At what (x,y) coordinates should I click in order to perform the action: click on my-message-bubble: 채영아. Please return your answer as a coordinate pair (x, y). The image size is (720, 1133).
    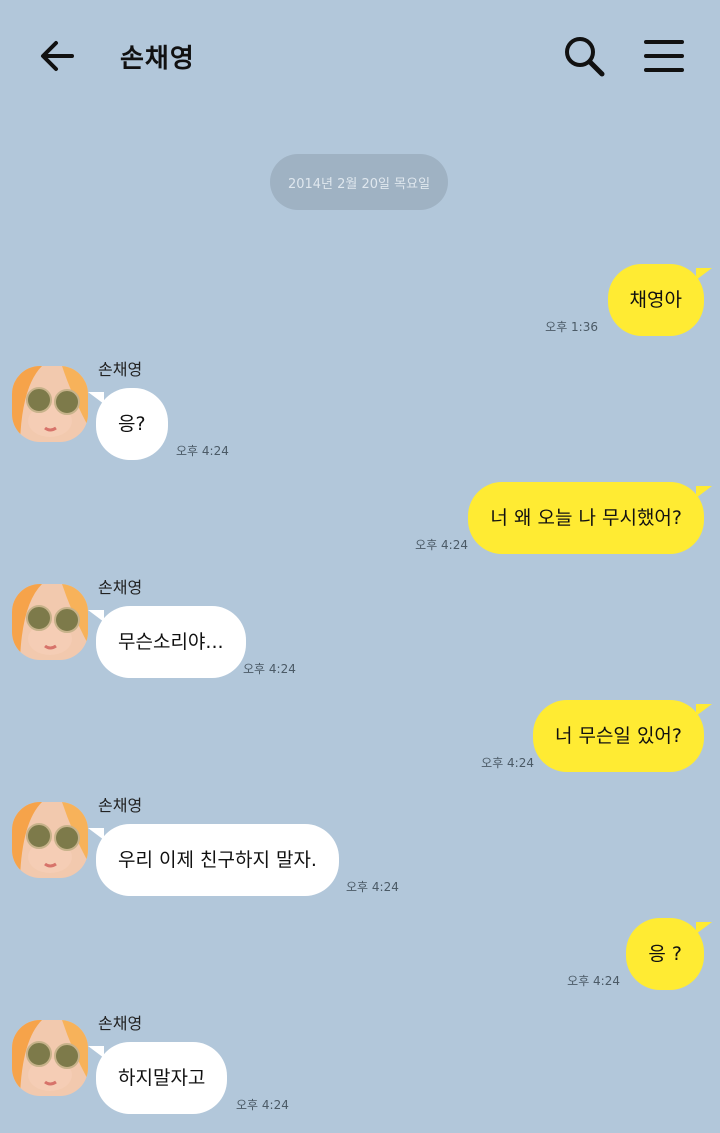
    Looking at the image, I should click on (660, 300).